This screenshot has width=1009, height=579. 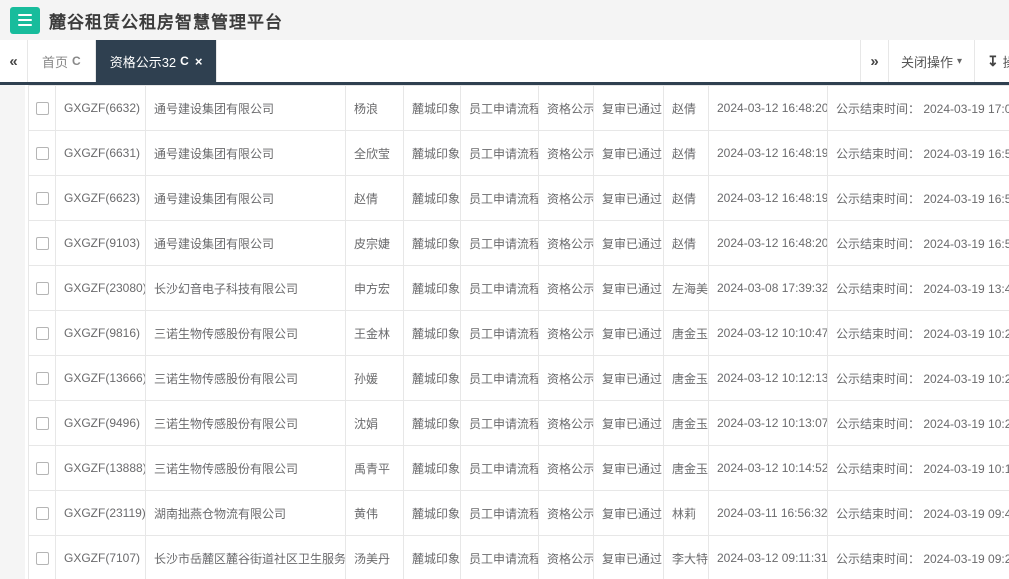 I want to click on cell-apply-time: 2024-03-11 16:56:32, so click(x=768, y=513).